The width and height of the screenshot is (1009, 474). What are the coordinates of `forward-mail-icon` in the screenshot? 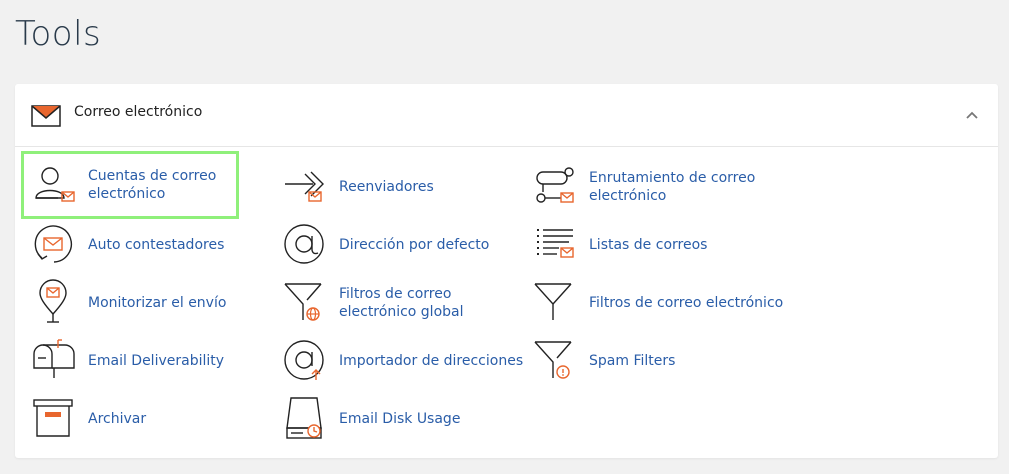 It's located at (307, 186).